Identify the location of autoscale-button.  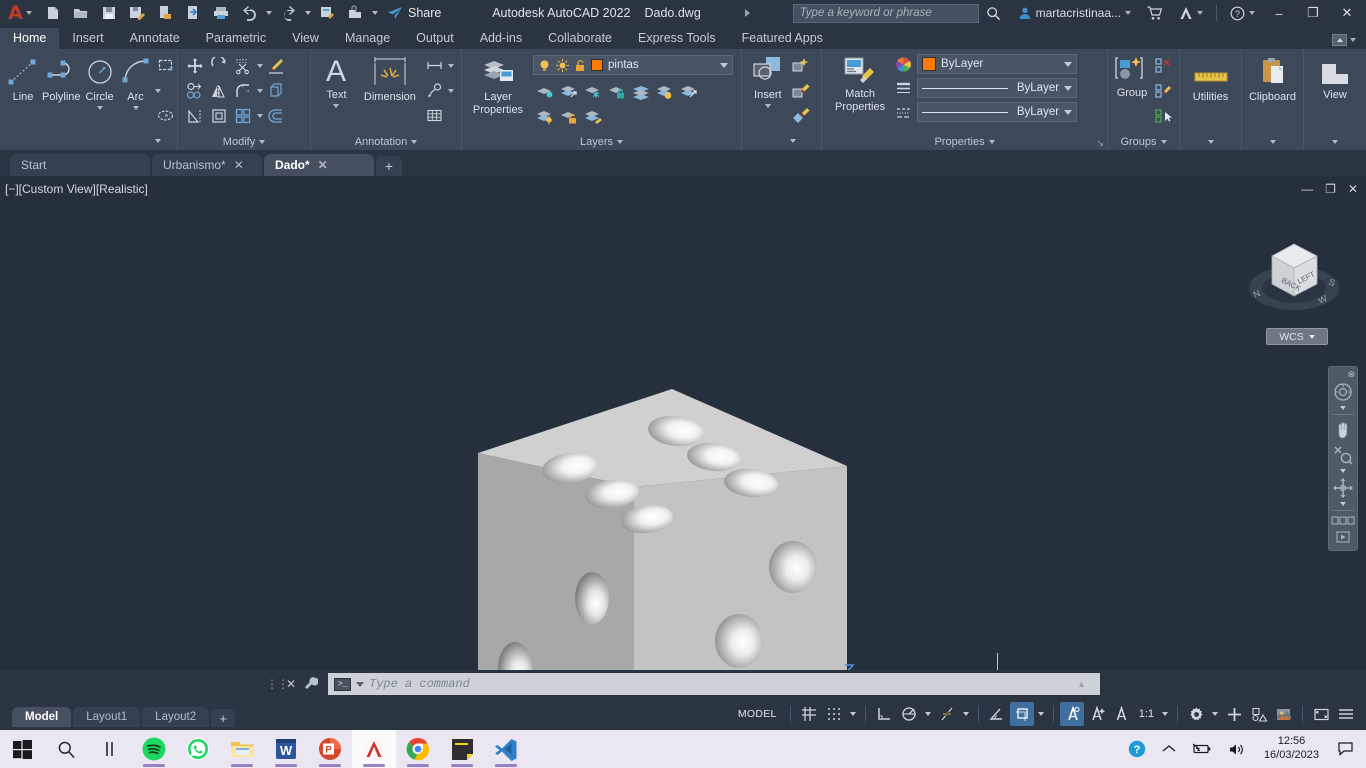
(1097, 714).